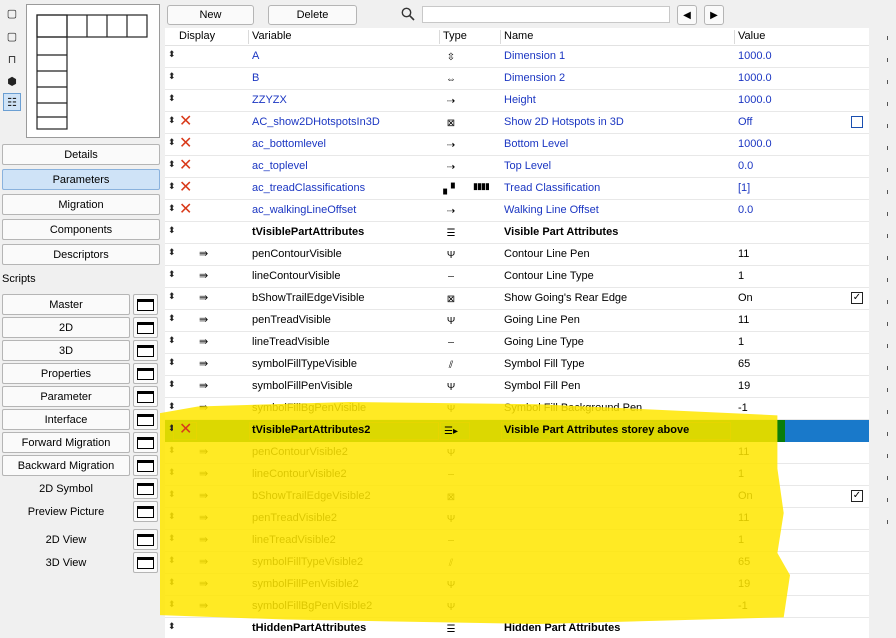  What do you see at coordinates (308, 232) in the screenshot?
I see `variable-cell: tVisiblePartAttributes` at bounding box center [308, 232].